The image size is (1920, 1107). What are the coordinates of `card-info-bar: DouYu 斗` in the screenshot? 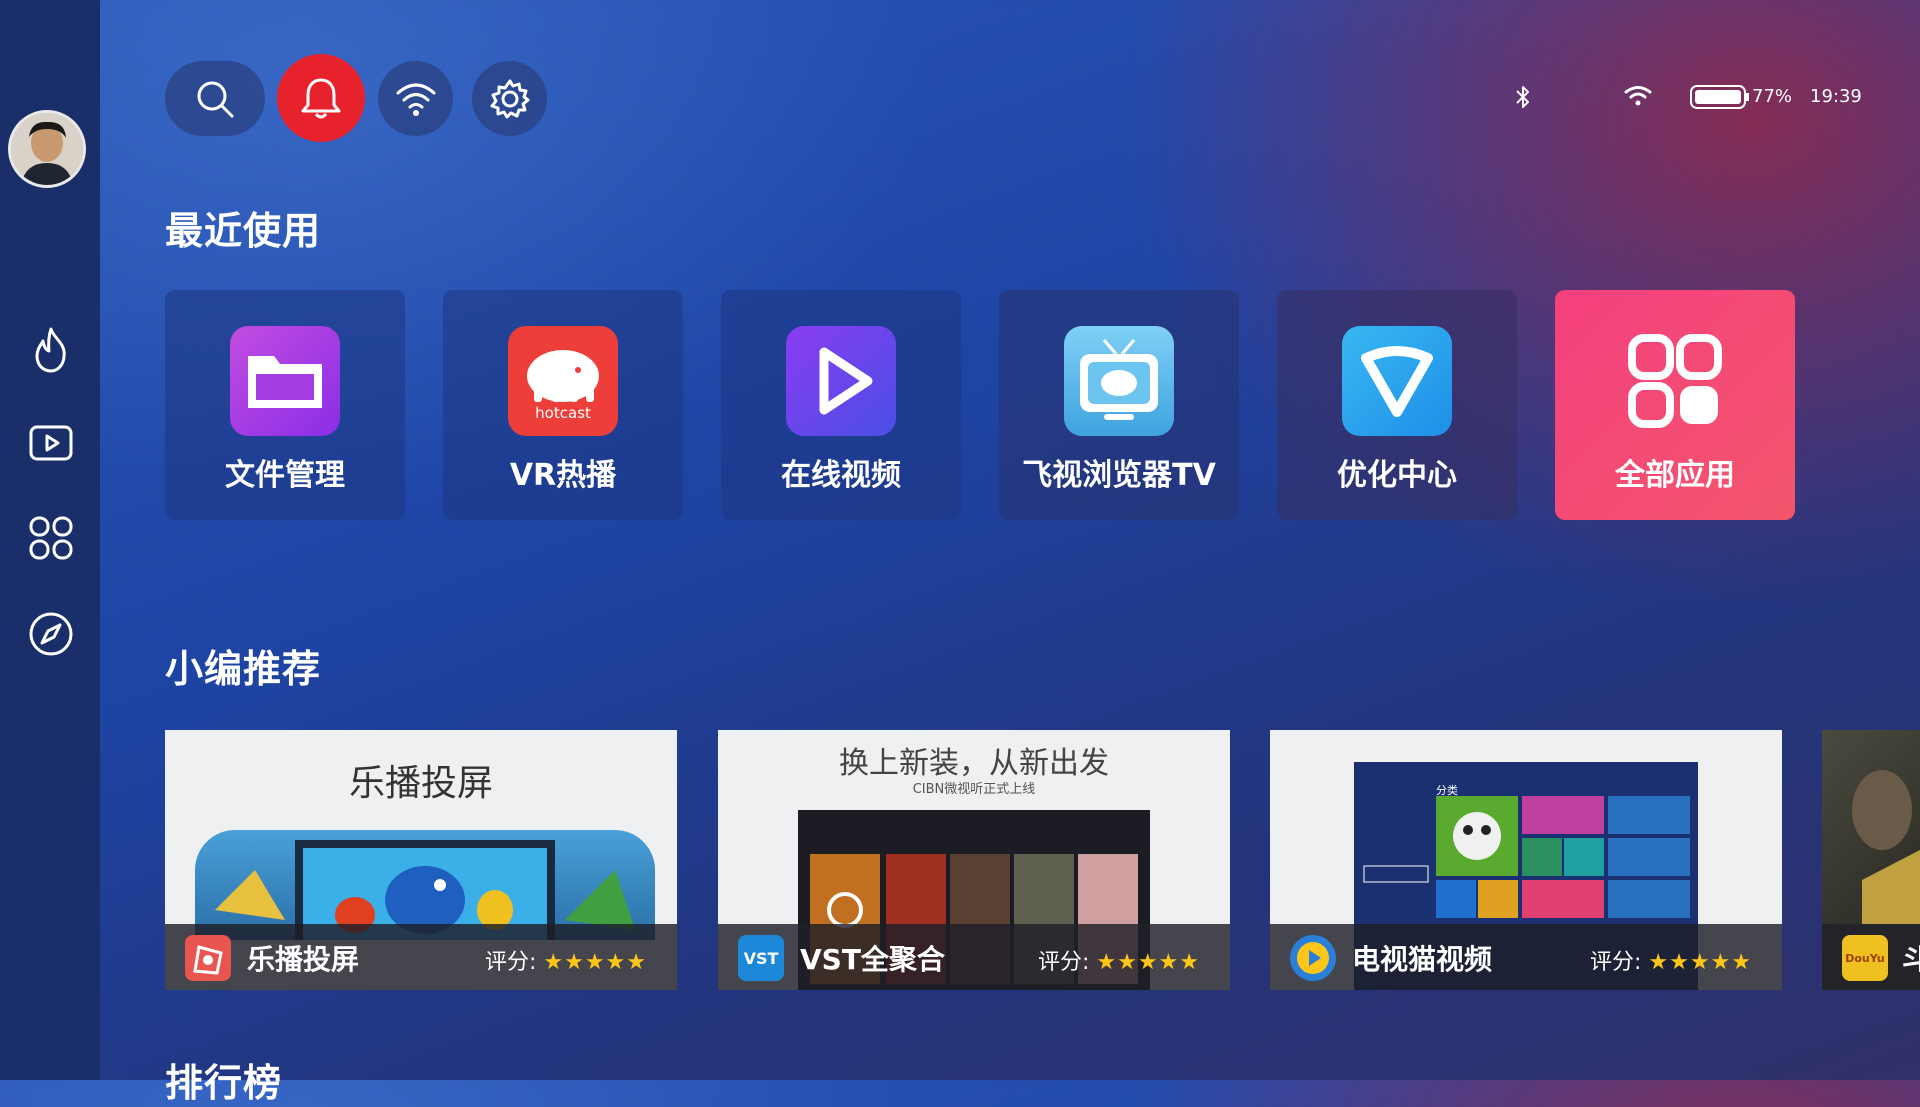 It's located at (1871, 957).